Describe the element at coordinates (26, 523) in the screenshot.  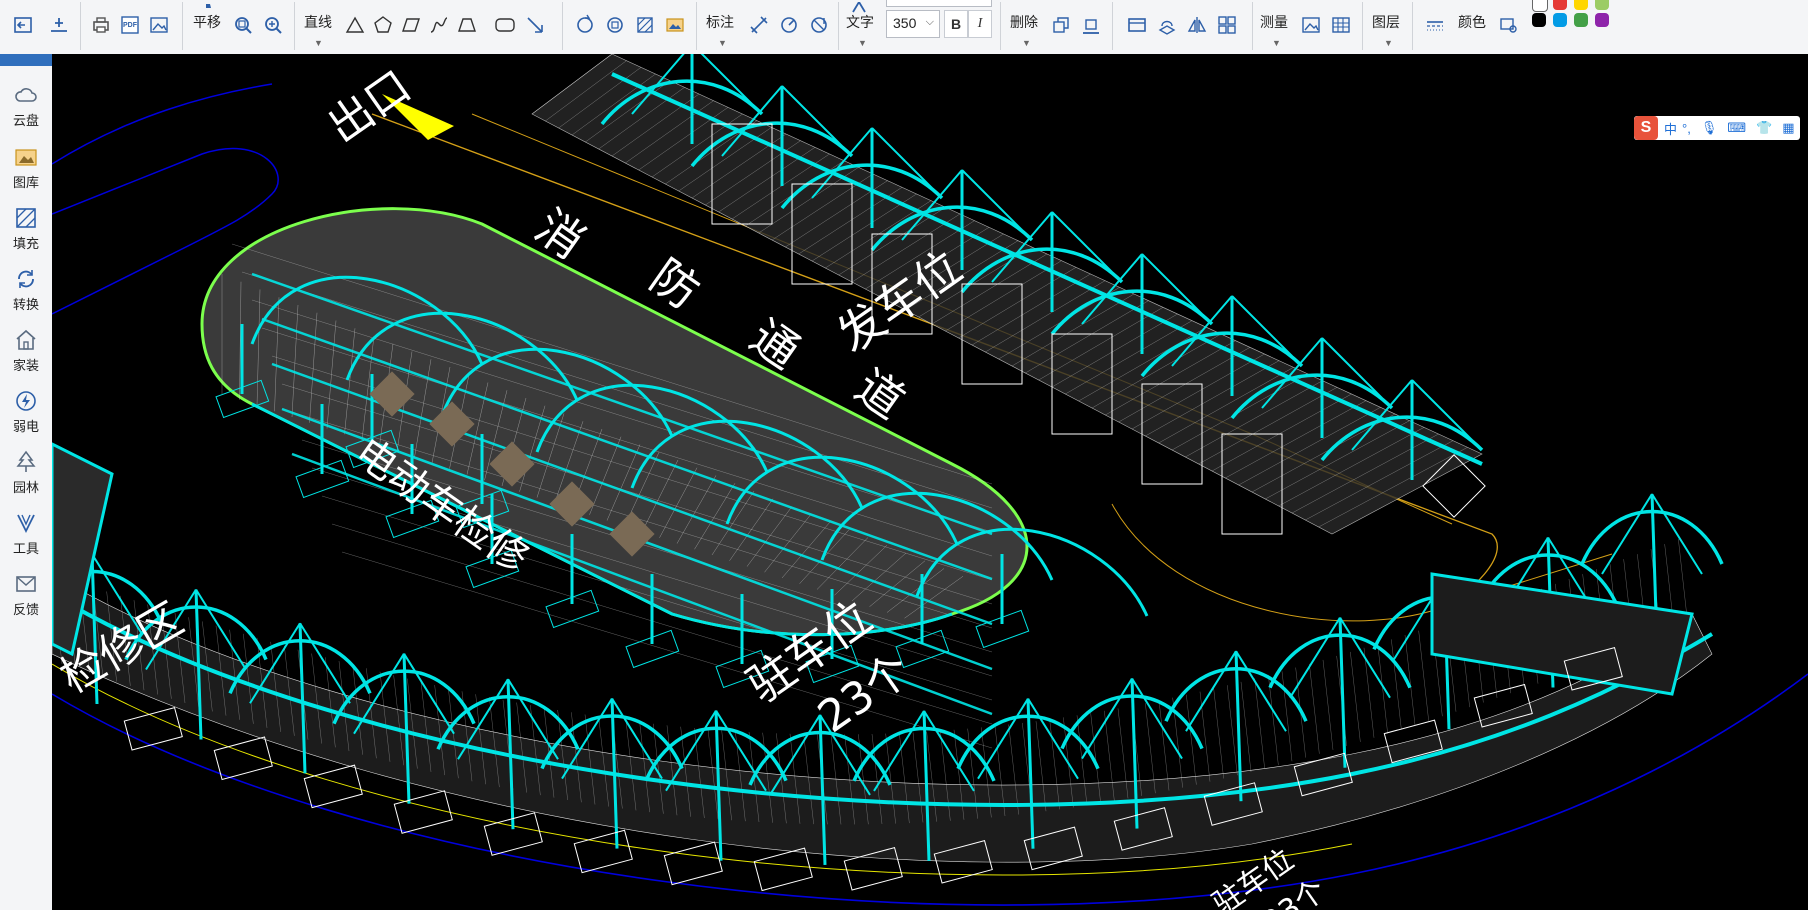
I see `tools-icon` at that location.